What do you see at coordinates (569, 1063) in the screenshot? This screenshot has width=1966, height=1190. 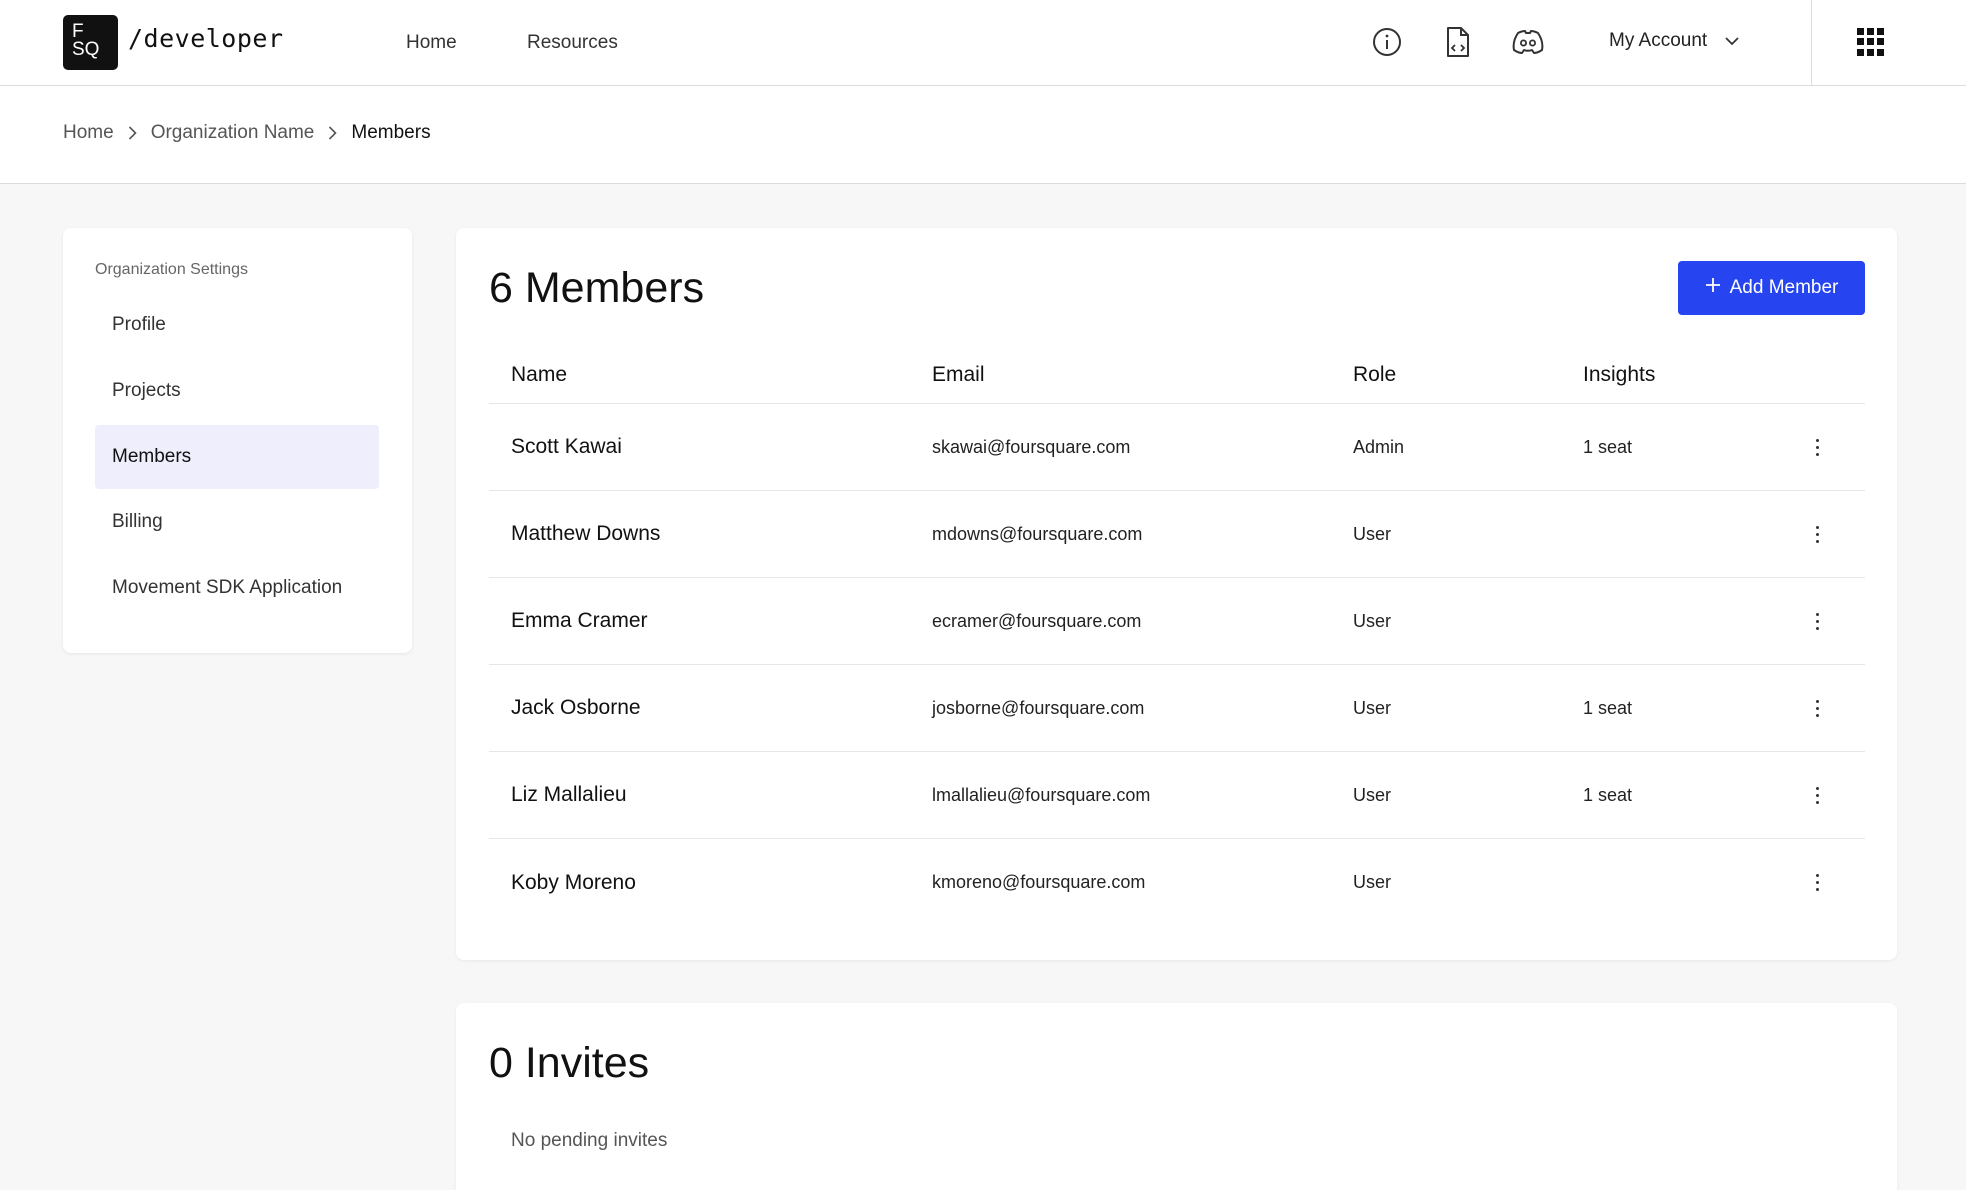 I see `invites-title: 0 Invites` at bounding box center [569, 1063].